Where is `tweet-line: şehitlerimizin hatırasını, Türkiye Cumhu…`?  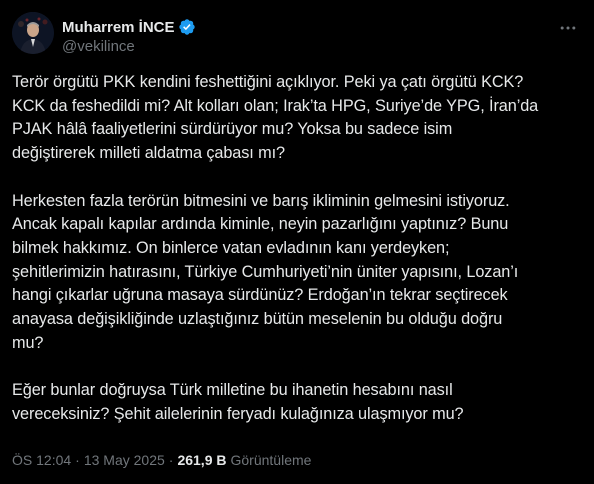 tweet-line: şehitlerimizin hatırasını, Türkiye Cumhu… is located at coordinates (265, 271).